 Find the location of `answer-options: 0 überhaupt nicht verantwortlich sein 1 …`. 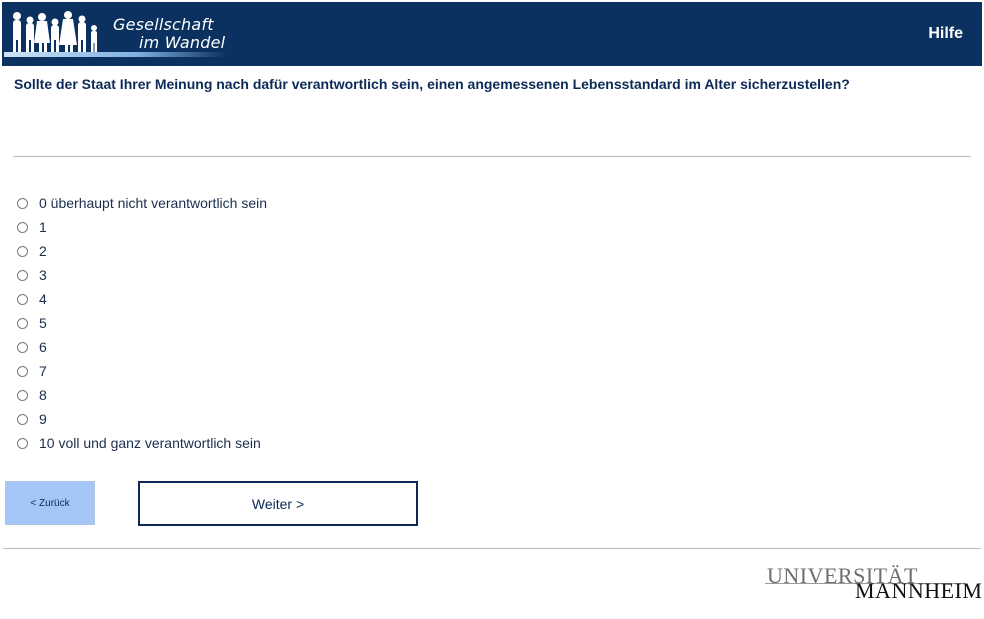

answer-options: 0 überhaupt nicht verantwortlich sein 1 … is located at coordinates (142, 323).